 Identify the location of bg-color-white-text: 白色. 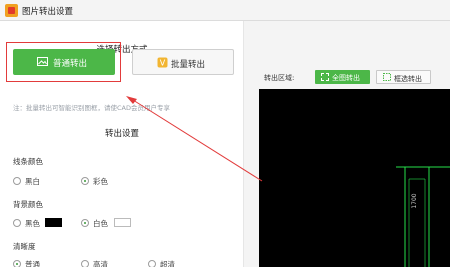
(100, 223).